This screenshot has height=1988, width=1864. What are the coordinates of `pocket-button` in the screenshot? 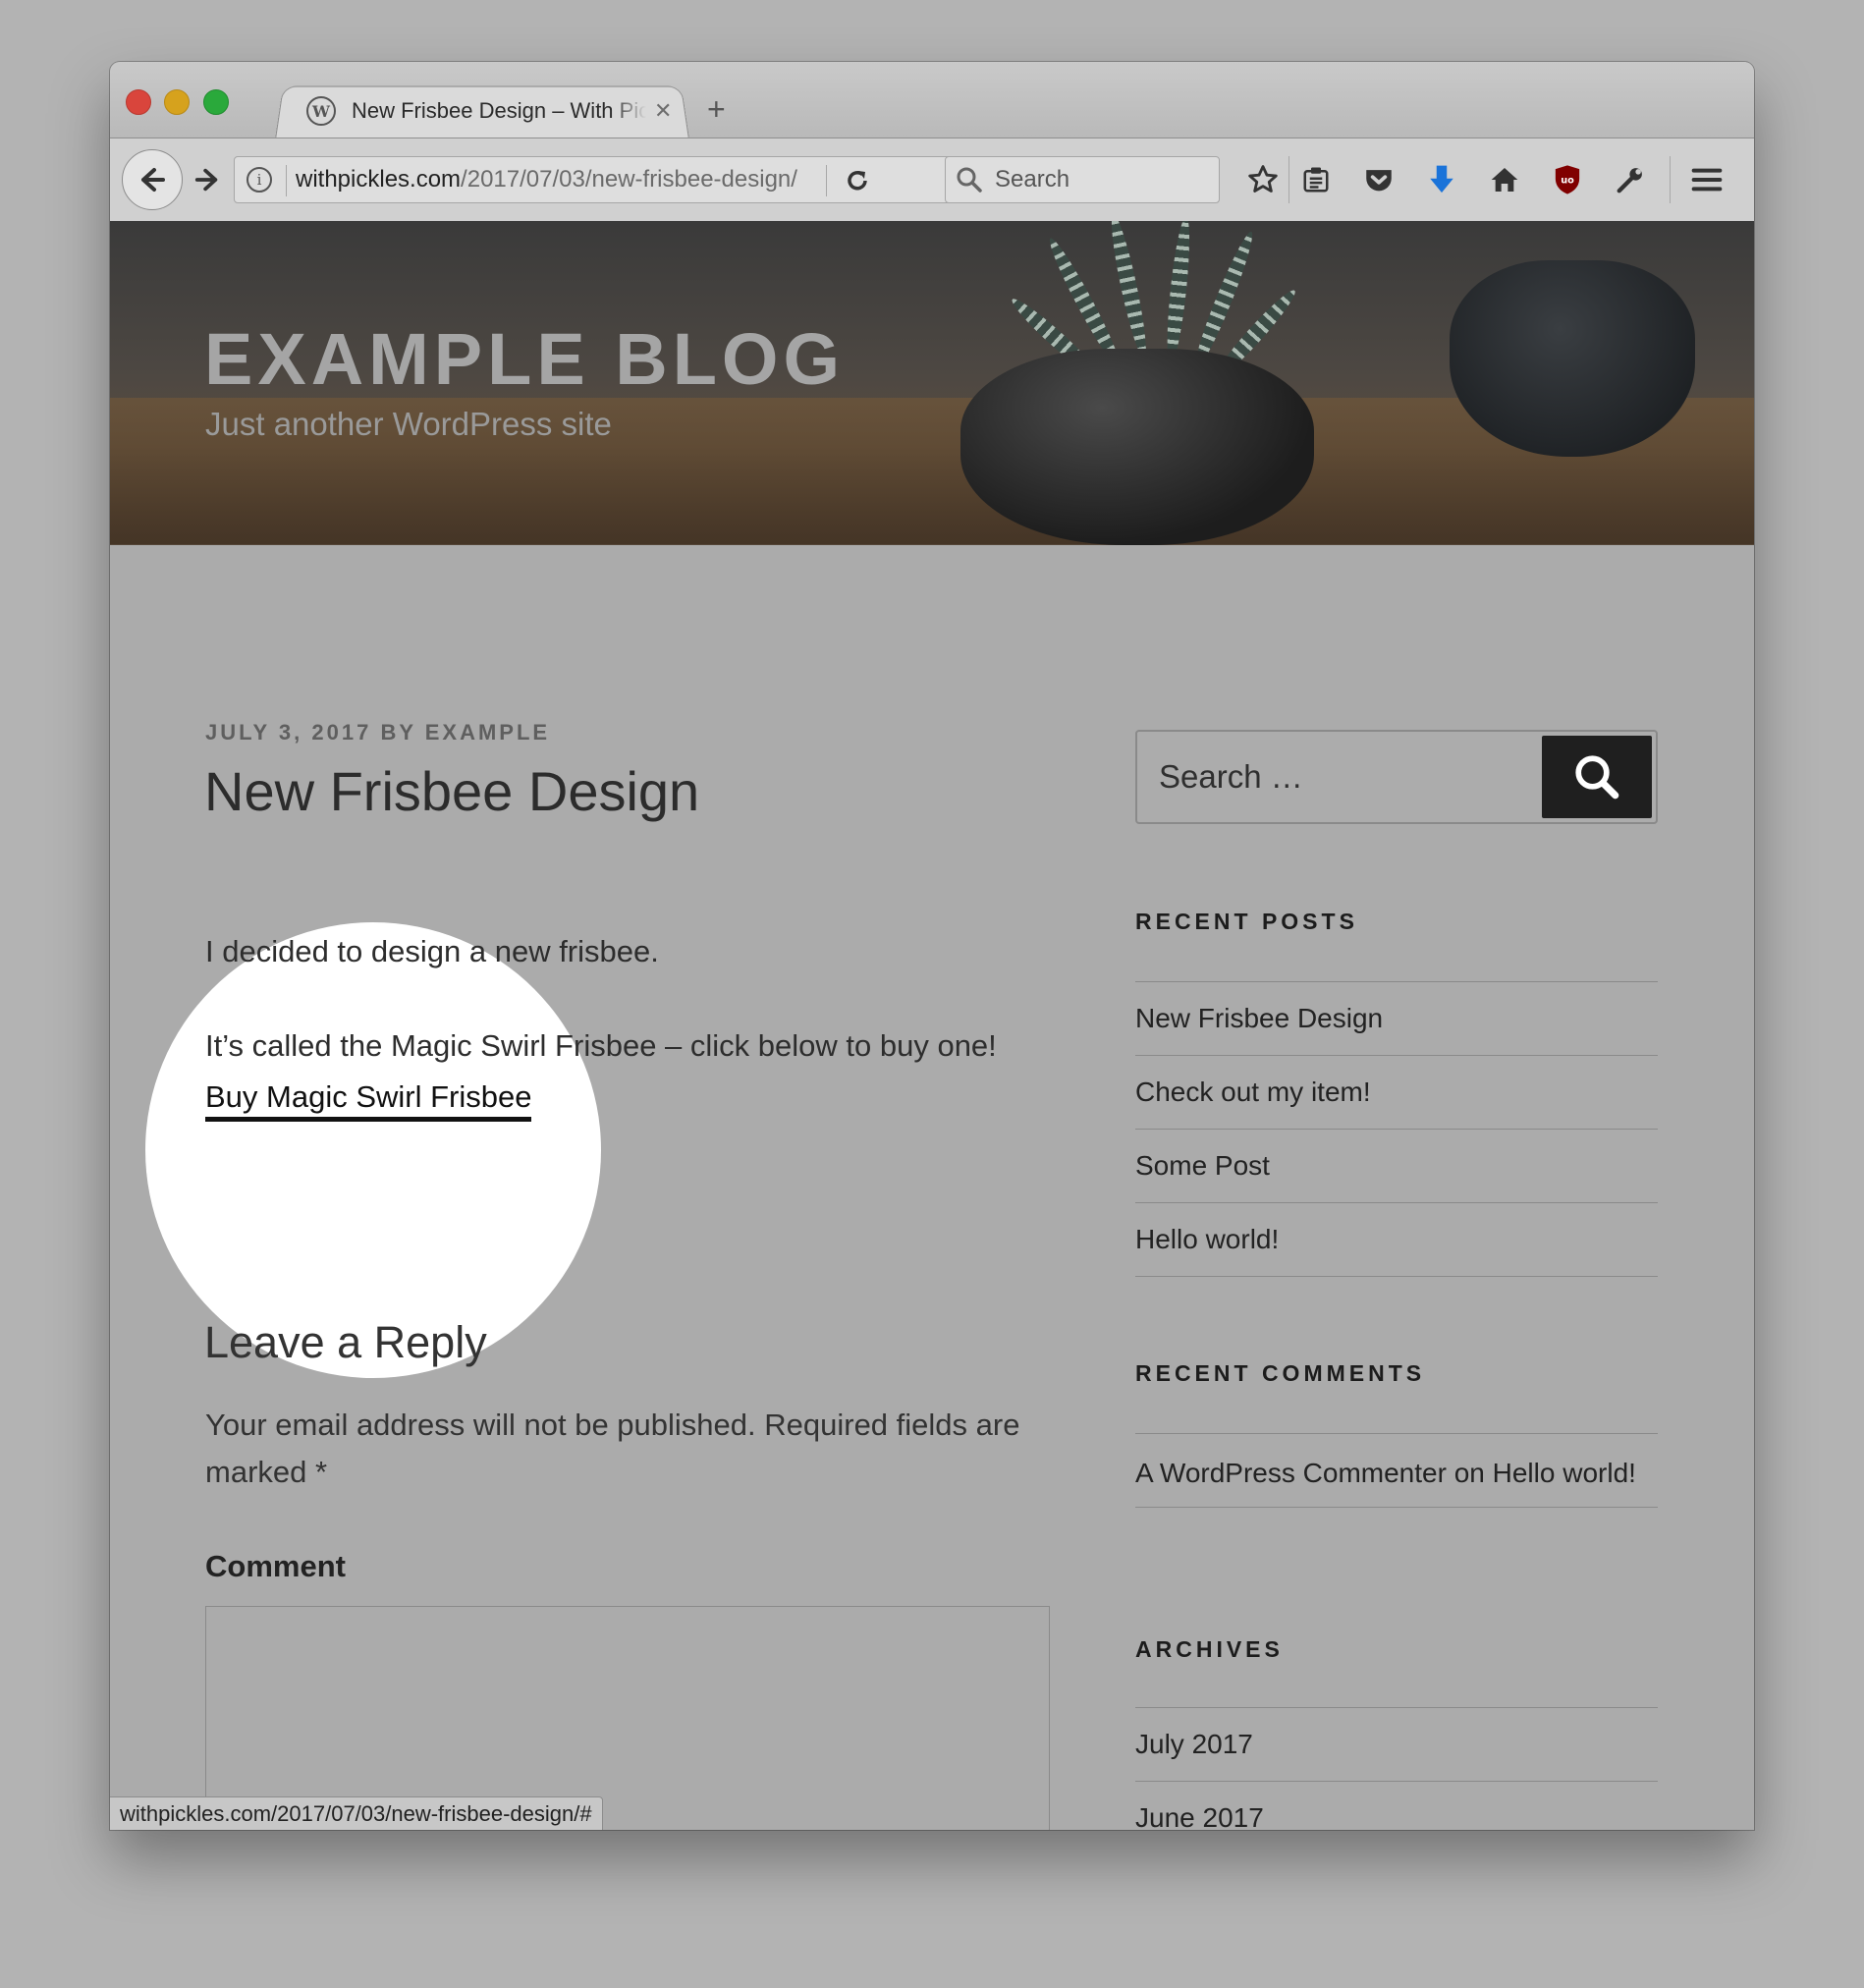 It's located at (1378, 179).